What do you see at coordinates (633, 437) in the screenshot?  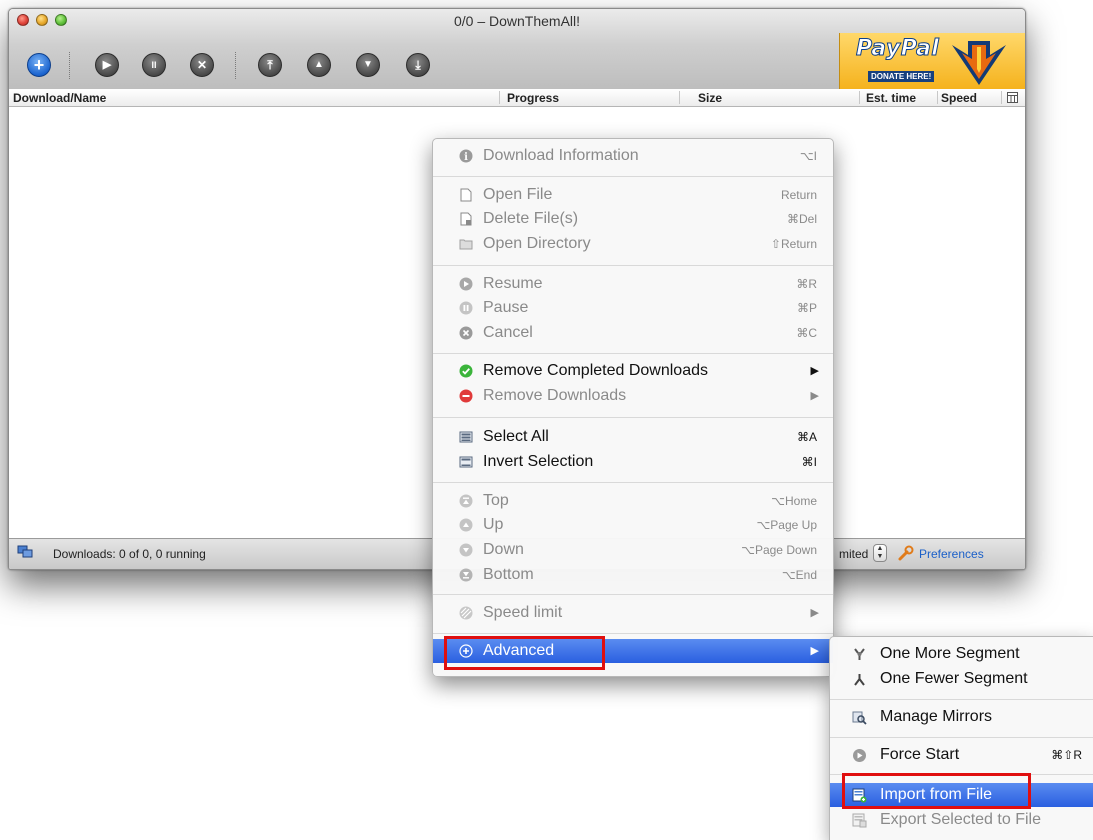 I see `menu-item-select-all: Select All ⌘A` at bounding box center [633, 437].